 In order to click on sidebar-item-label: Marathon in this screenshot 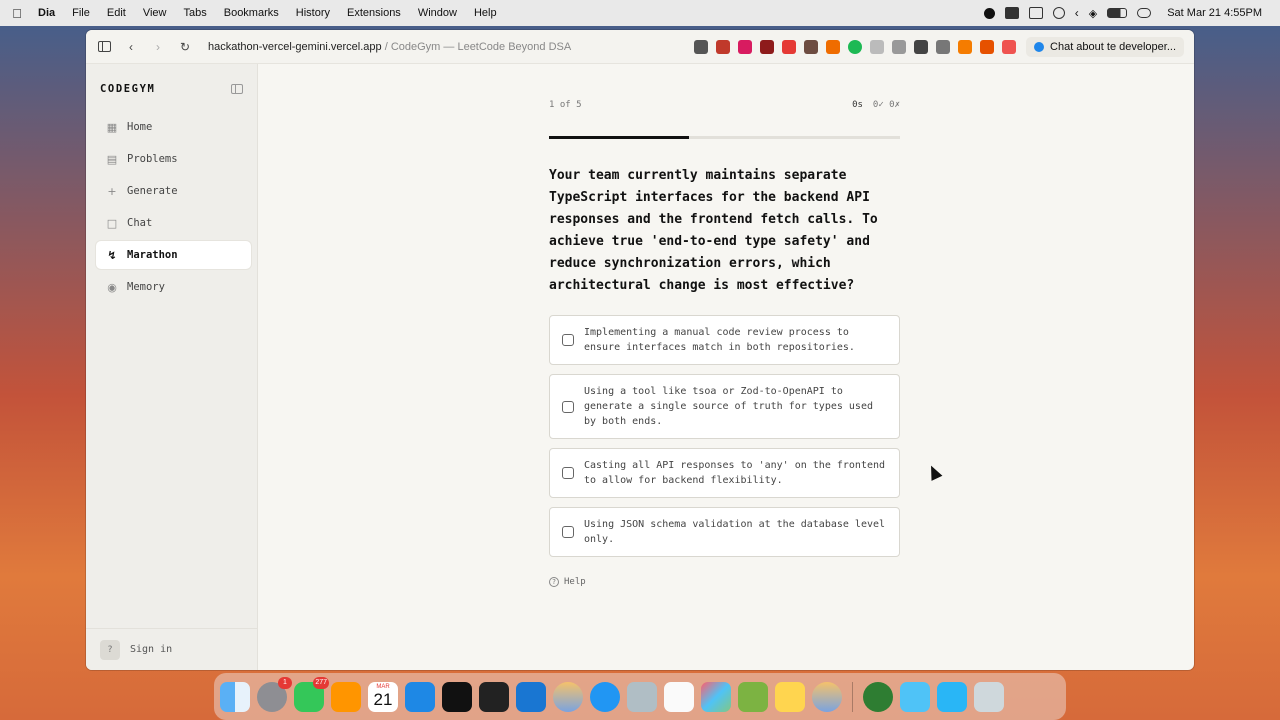, I will do `click(152, 255)`.